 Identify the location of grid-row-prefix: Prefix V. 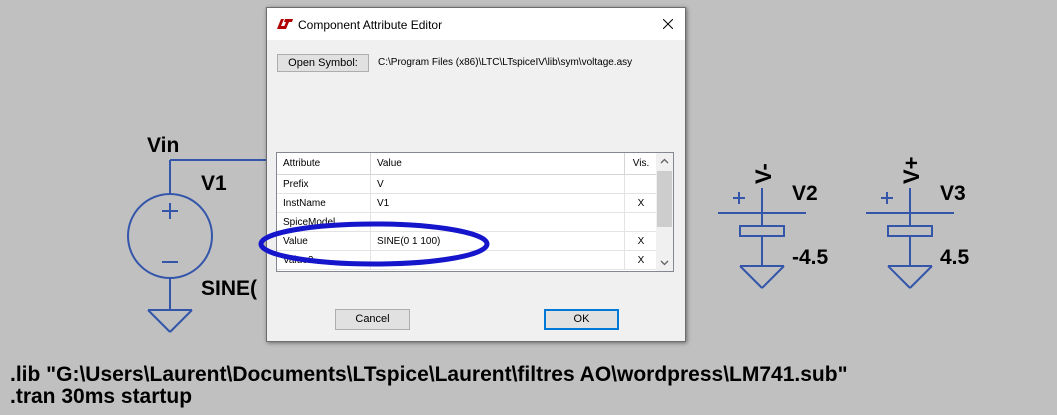
(467, 184).